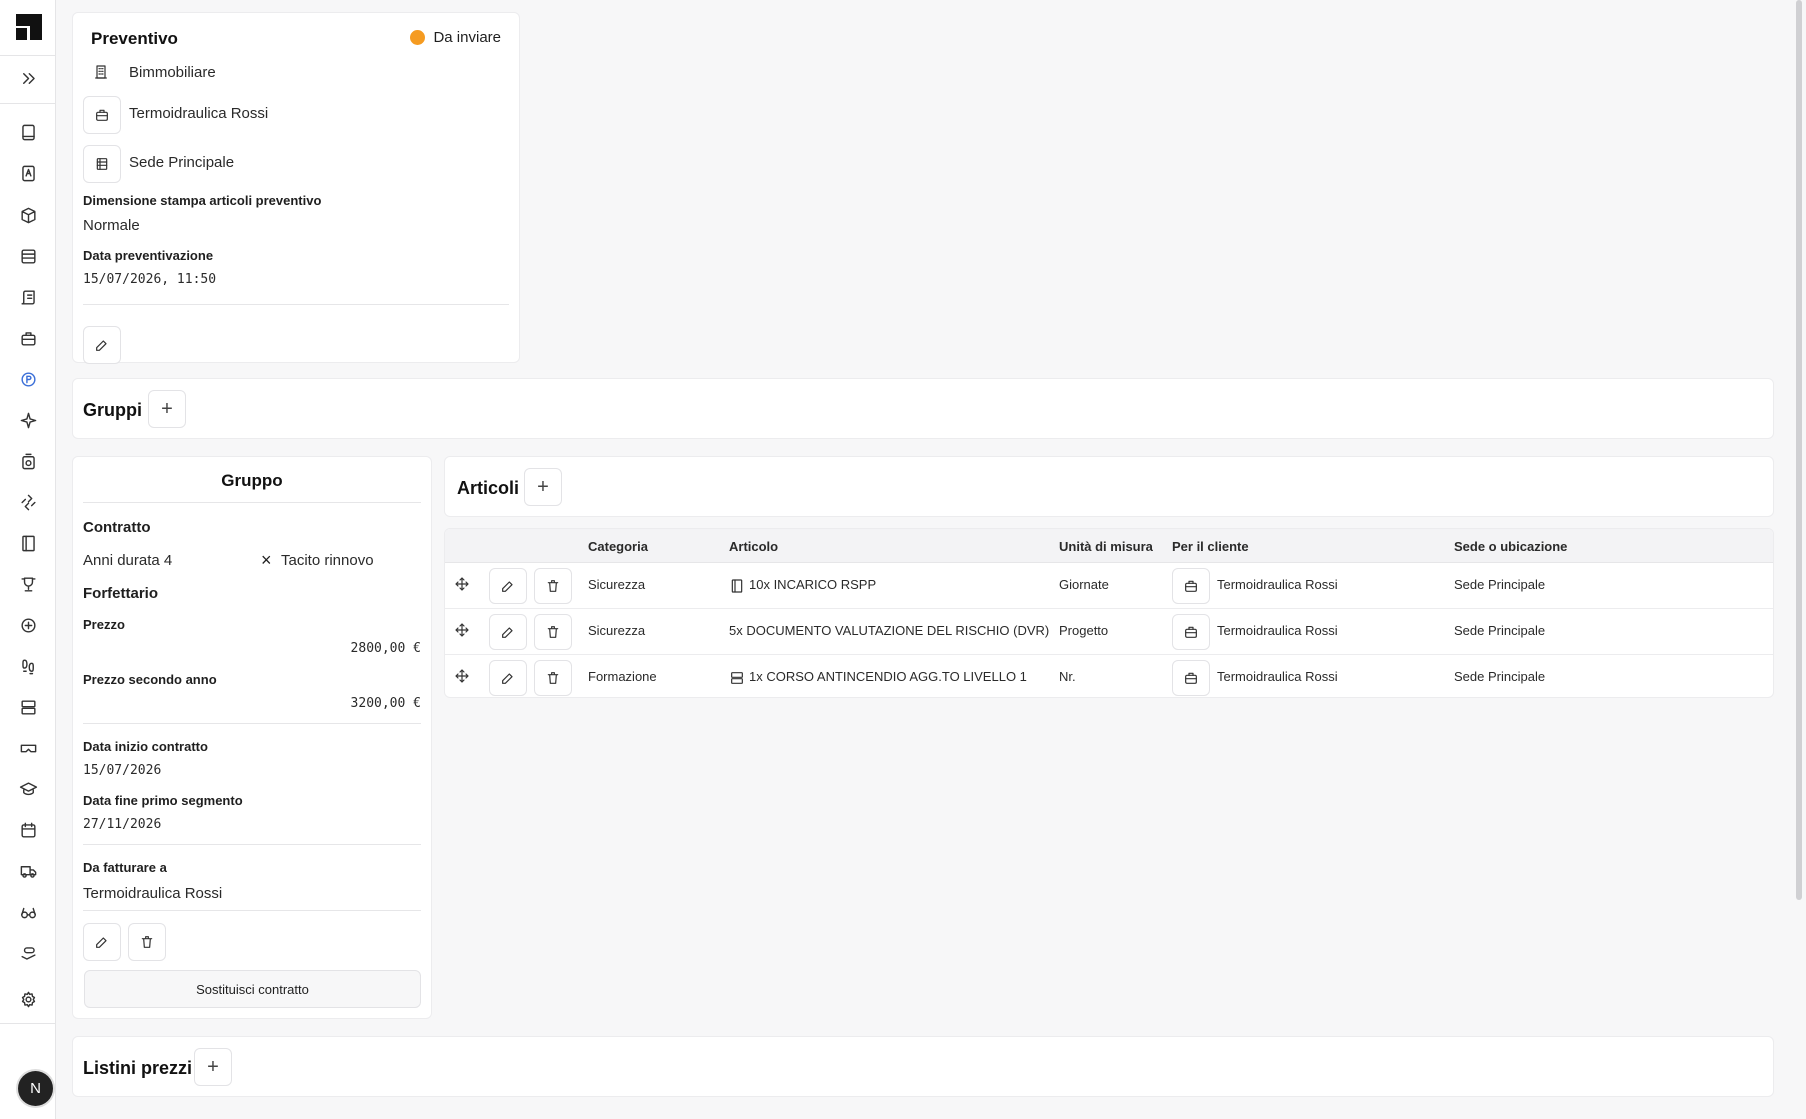  Describe the element at coordinates (923, 1066) in the screenshot. I see `listini-section: Listini prezzi +` at that location.